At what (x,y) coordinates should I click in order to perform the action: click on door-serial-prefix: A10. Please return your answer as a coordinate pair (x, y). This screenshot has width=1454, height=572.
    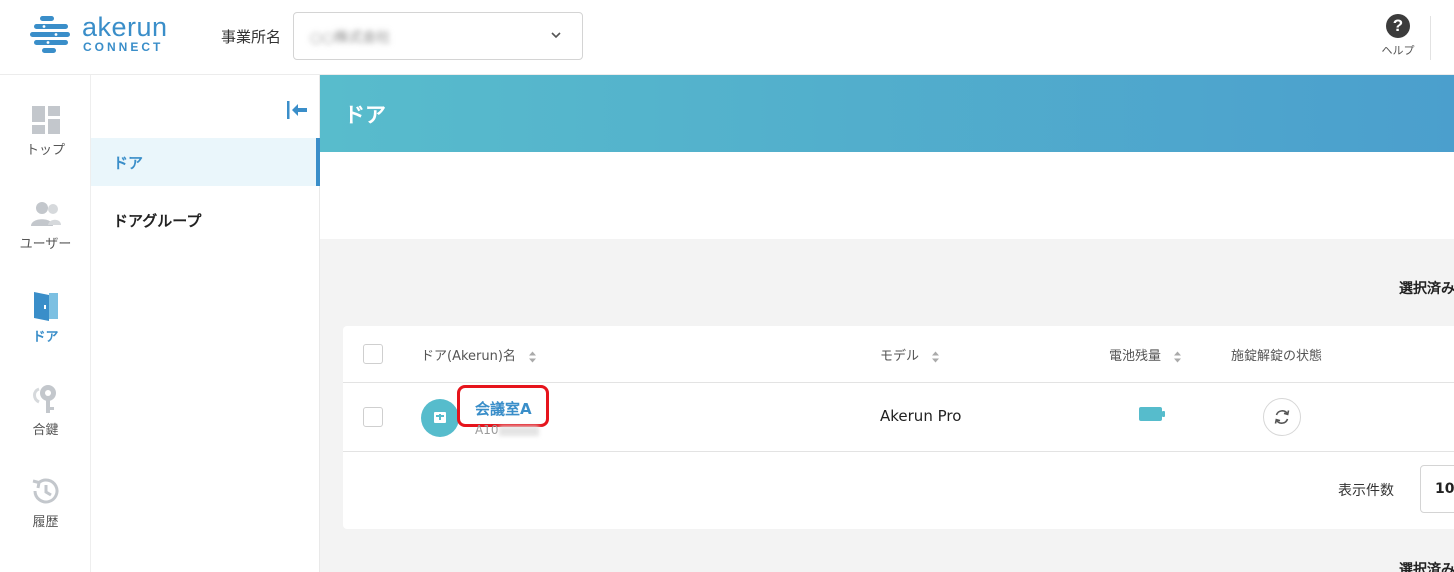
    Looking at the image, I should click on (487, 430).